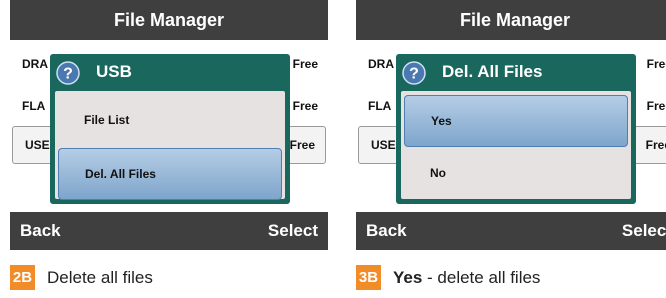  I want to click on menu-item-label: No, so click(438, 173).